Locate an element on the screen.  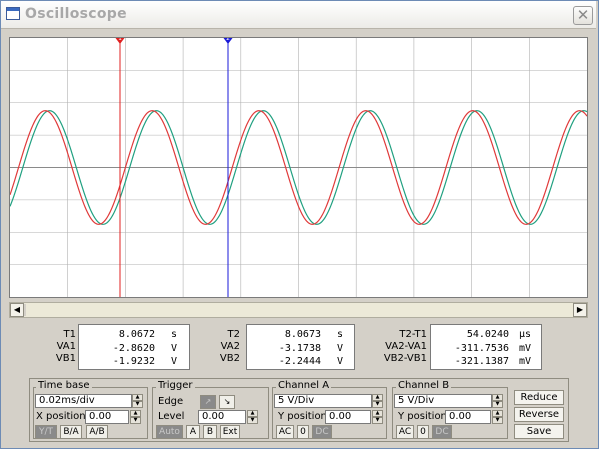
vb2-unit: V is located at coordinates (340, 361).